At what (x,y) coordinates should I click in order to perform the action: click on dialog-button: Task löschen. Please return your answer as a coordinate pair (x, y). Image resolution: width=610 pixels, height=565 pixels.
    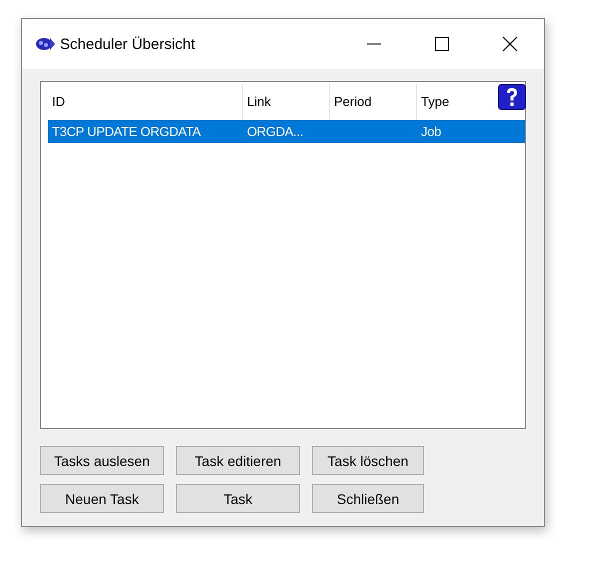
    Looking at the image, I should click on (368, 460).